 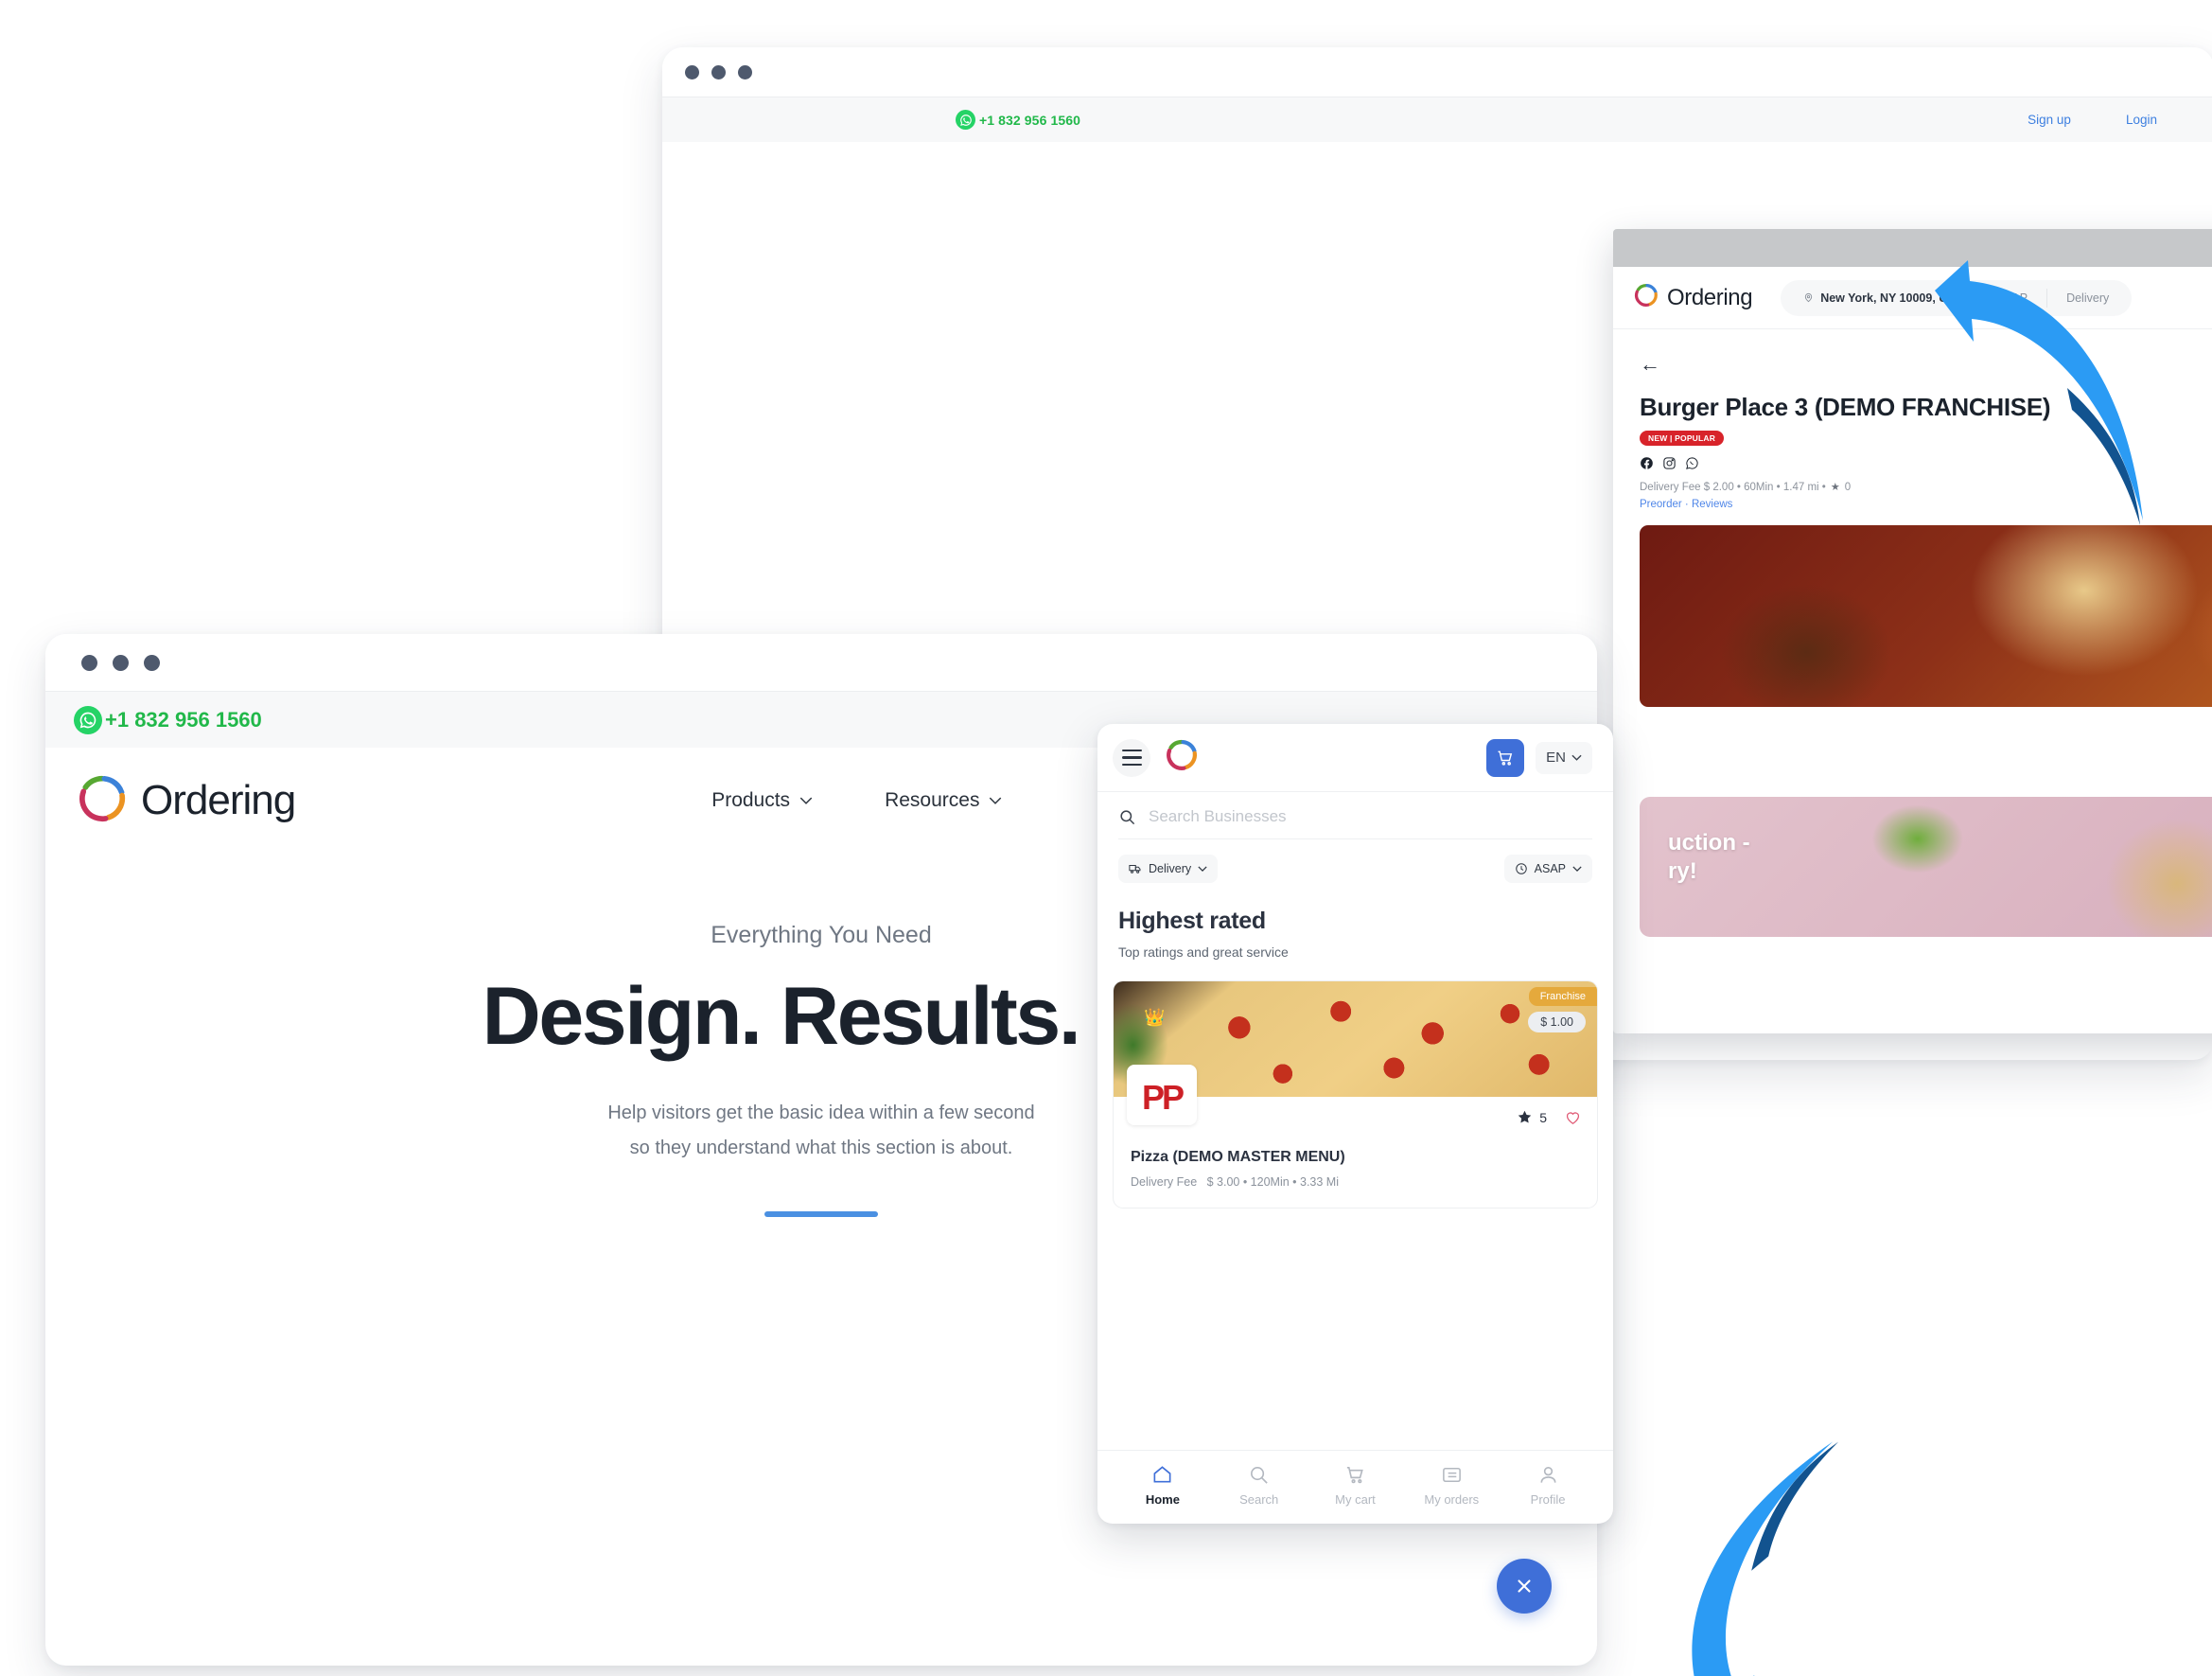 I want to click on search-input: Search Businesses, so click(x=1355, y=823).